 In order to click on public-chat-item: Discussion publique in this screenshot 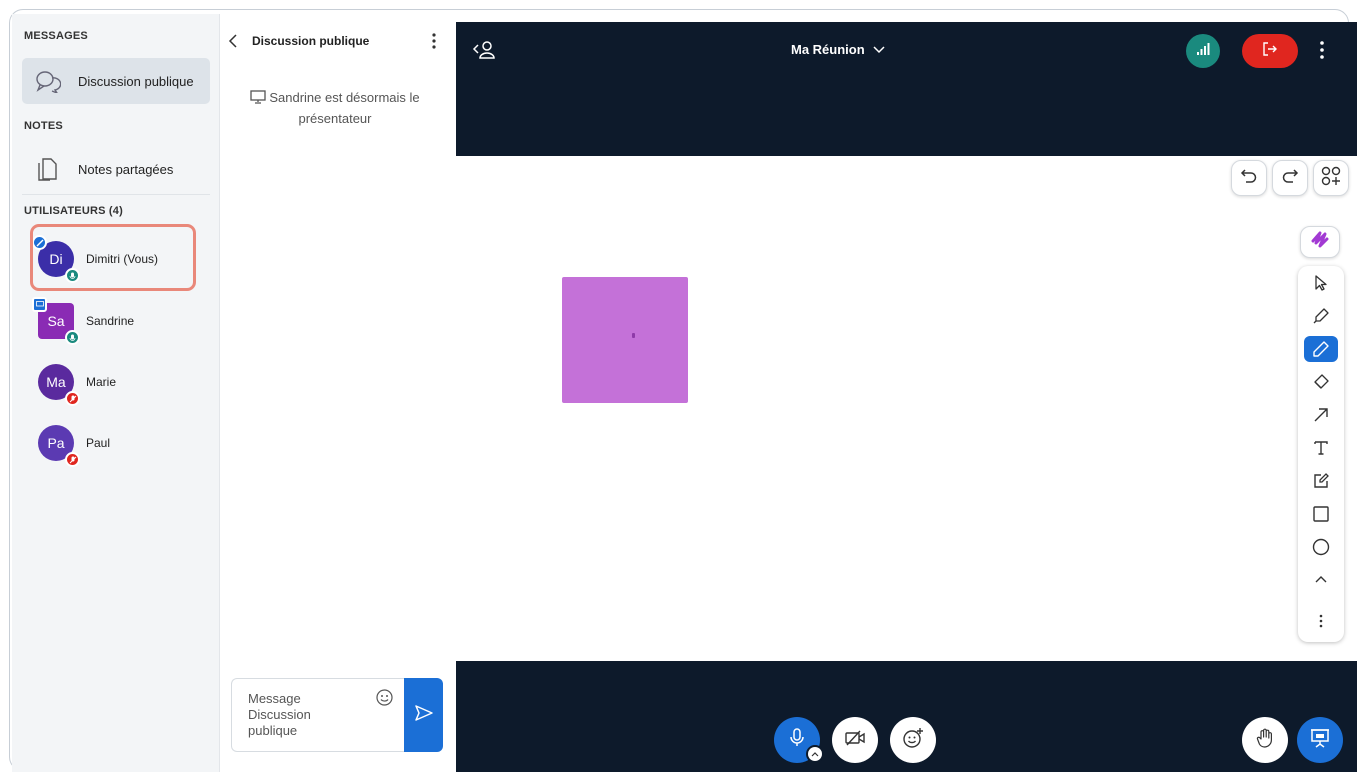, I will do `click(116, 81)`.